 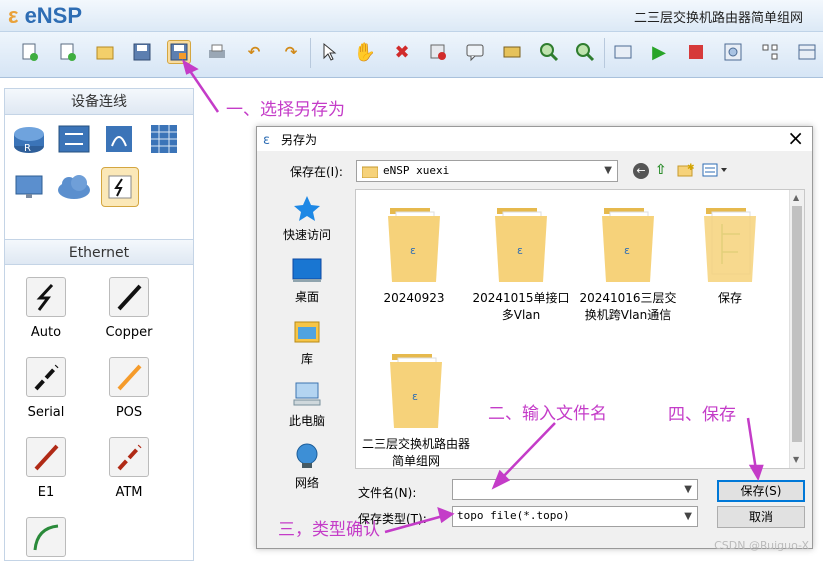 What do you see at coordinates (761, 545) in the screenshot?
I see `watermark: CSDN @Ruiguo-X` at bounding box center [761, 545].